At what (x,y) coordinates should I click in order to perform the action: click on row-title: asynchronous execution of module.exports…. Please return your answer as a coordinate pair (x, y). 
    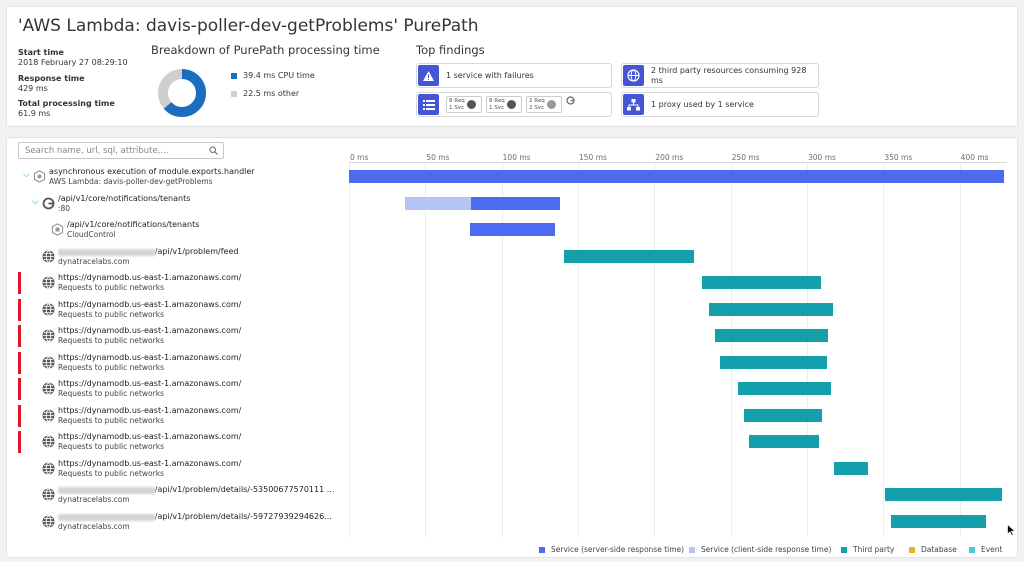
    Looking at the image, I should click on (152, 171).